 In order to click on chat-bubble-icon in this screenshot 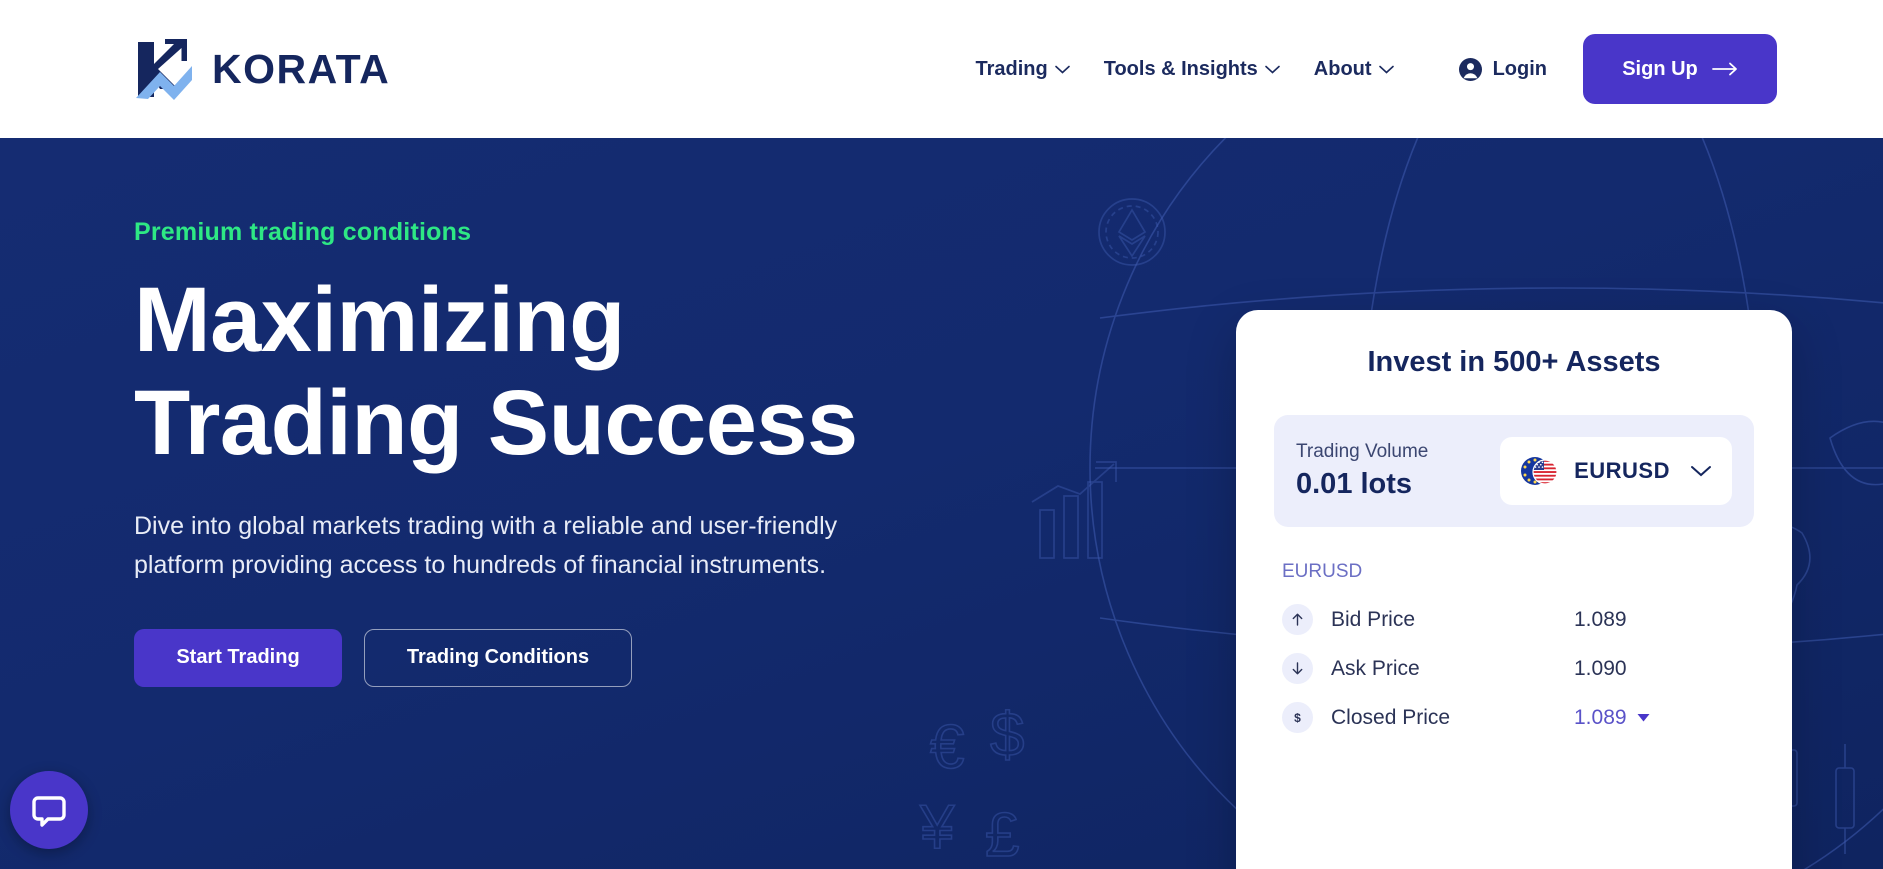, I will do `click(49, 811)`.